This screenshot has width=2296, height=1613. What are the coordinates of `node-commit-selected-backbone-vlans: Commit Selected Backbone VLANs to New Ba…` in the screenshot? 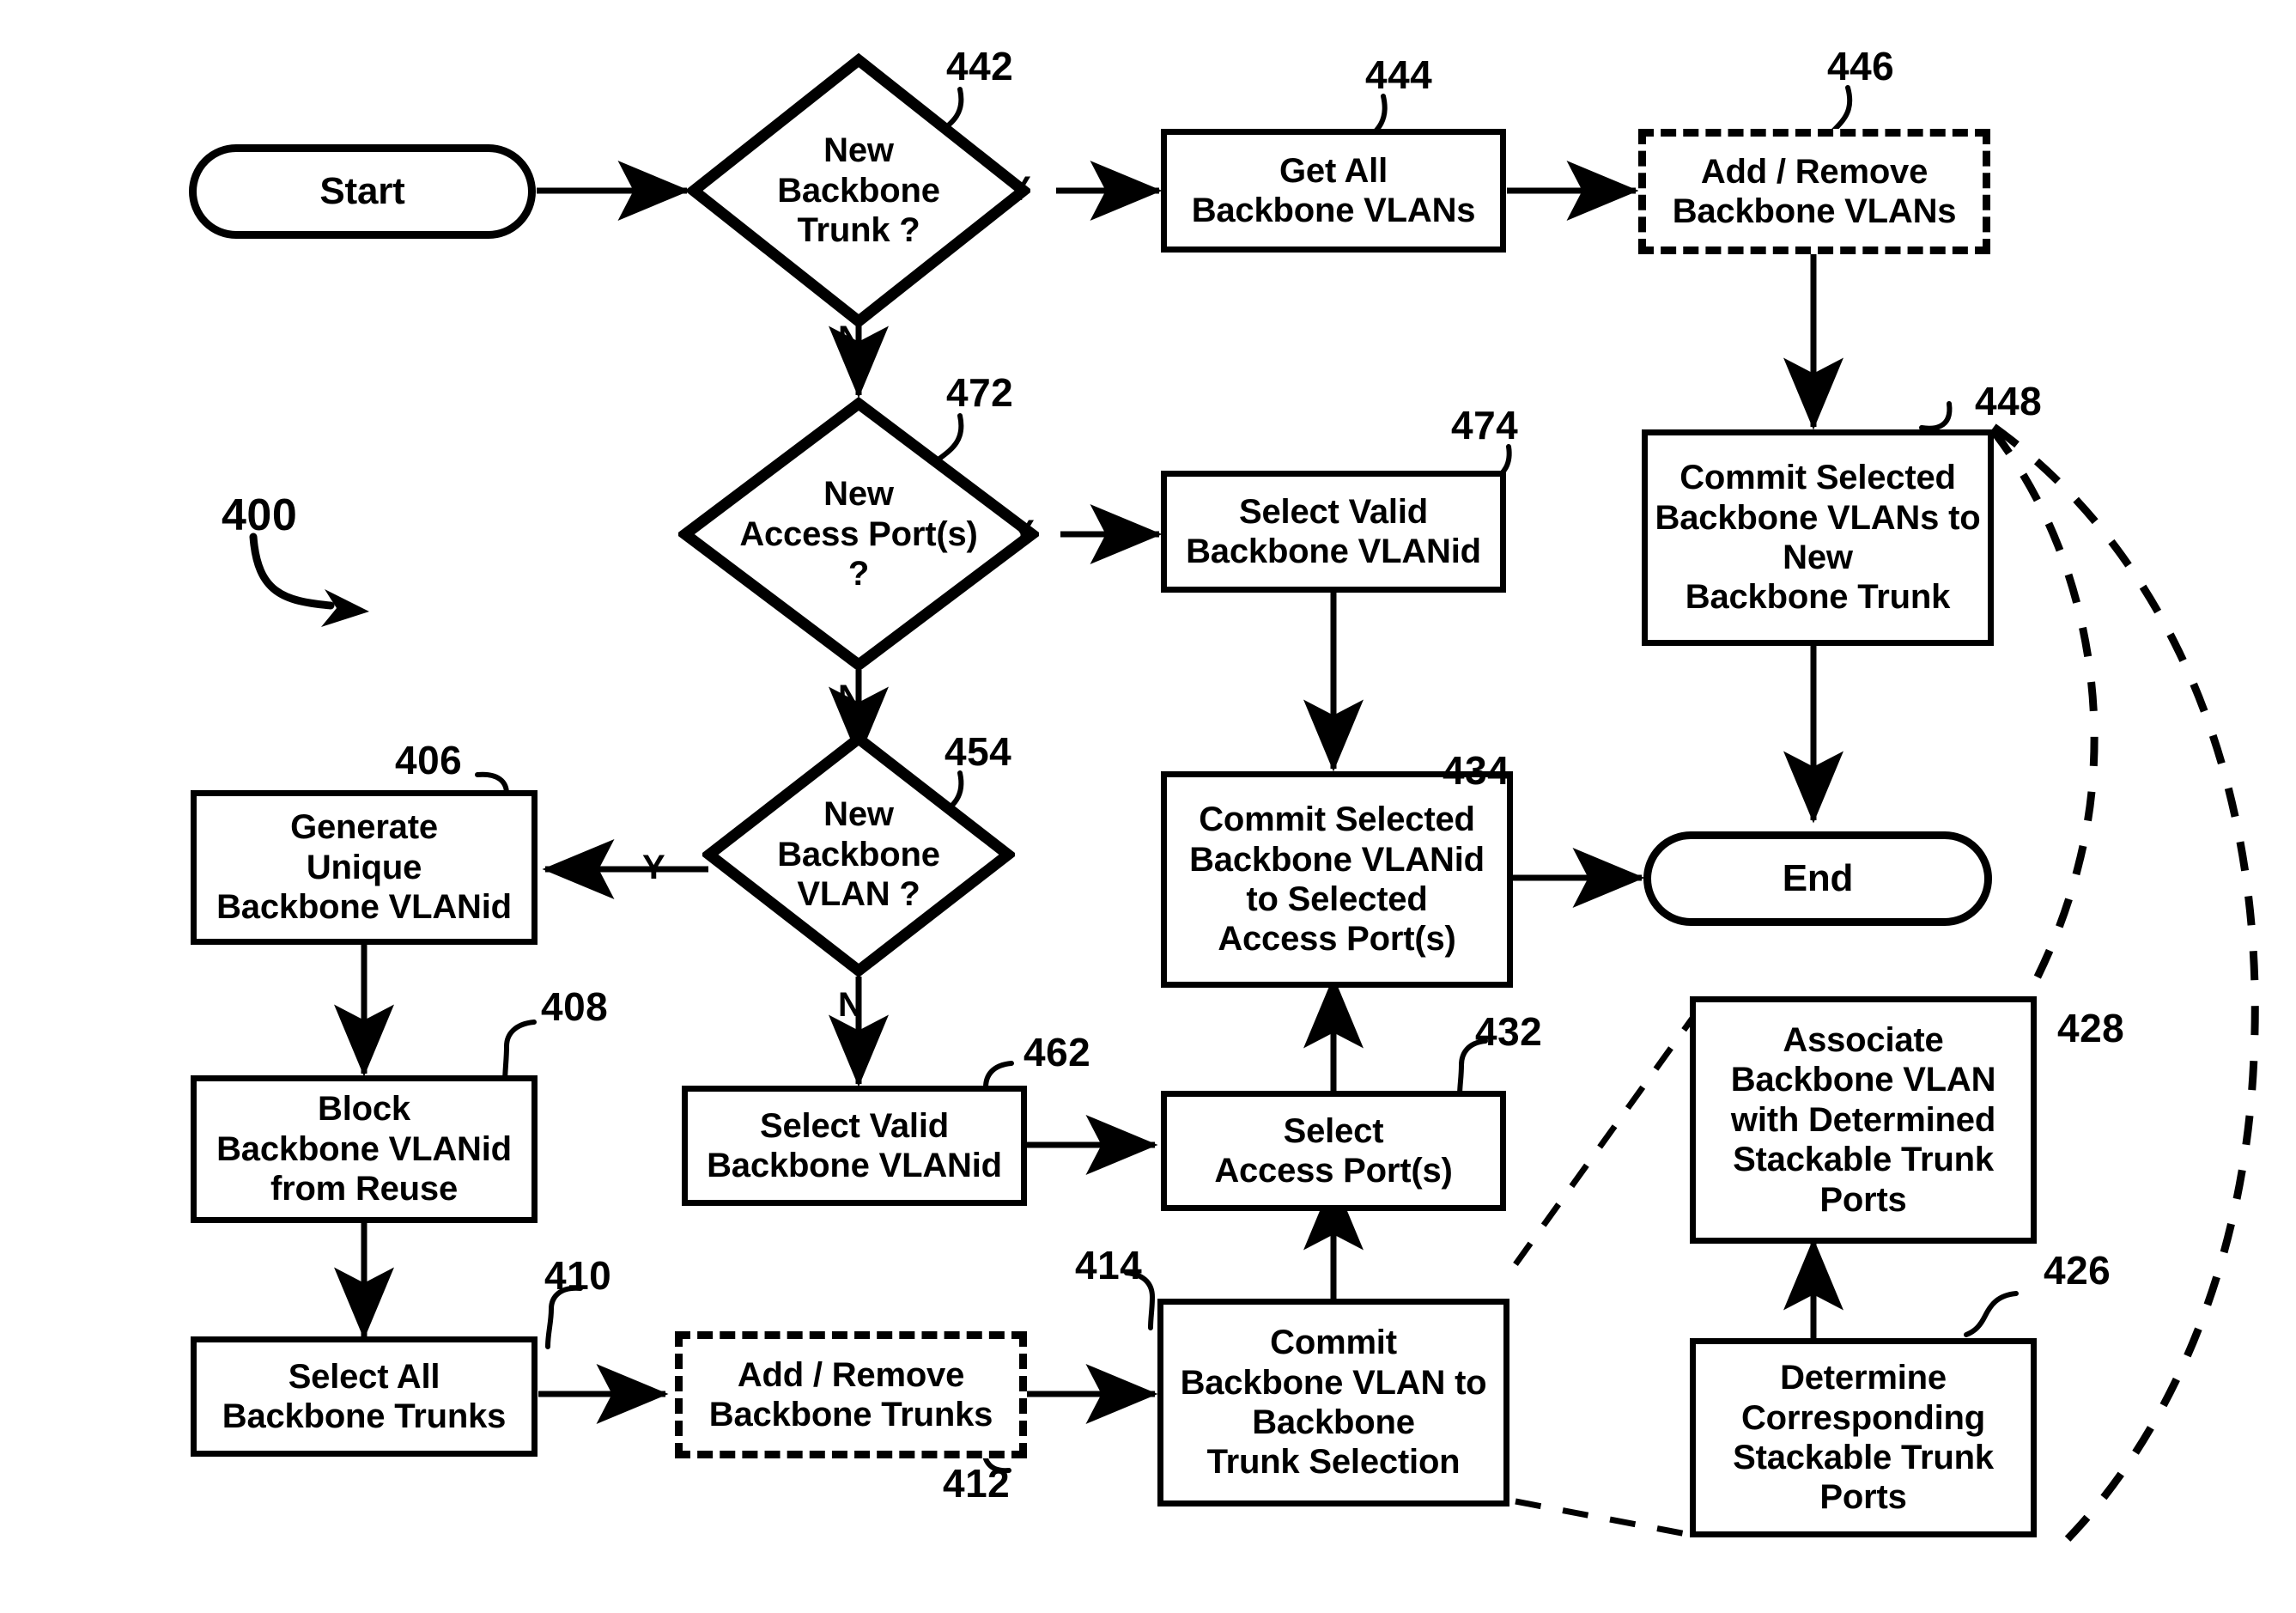 It's located at (1818, 537).